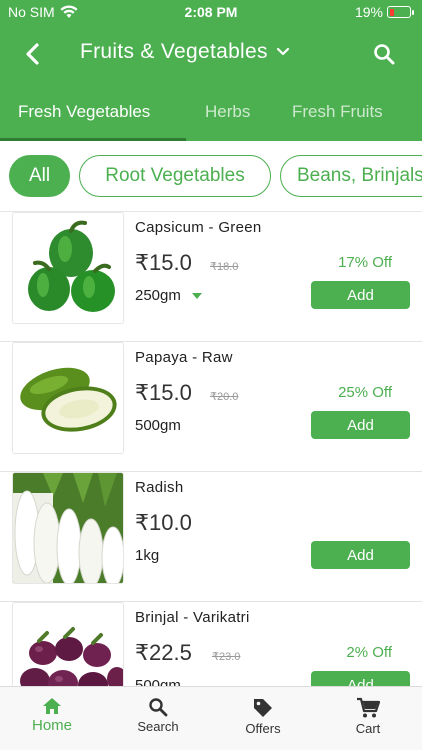  I want to click on product-image-capsicum, so click(68, 268).